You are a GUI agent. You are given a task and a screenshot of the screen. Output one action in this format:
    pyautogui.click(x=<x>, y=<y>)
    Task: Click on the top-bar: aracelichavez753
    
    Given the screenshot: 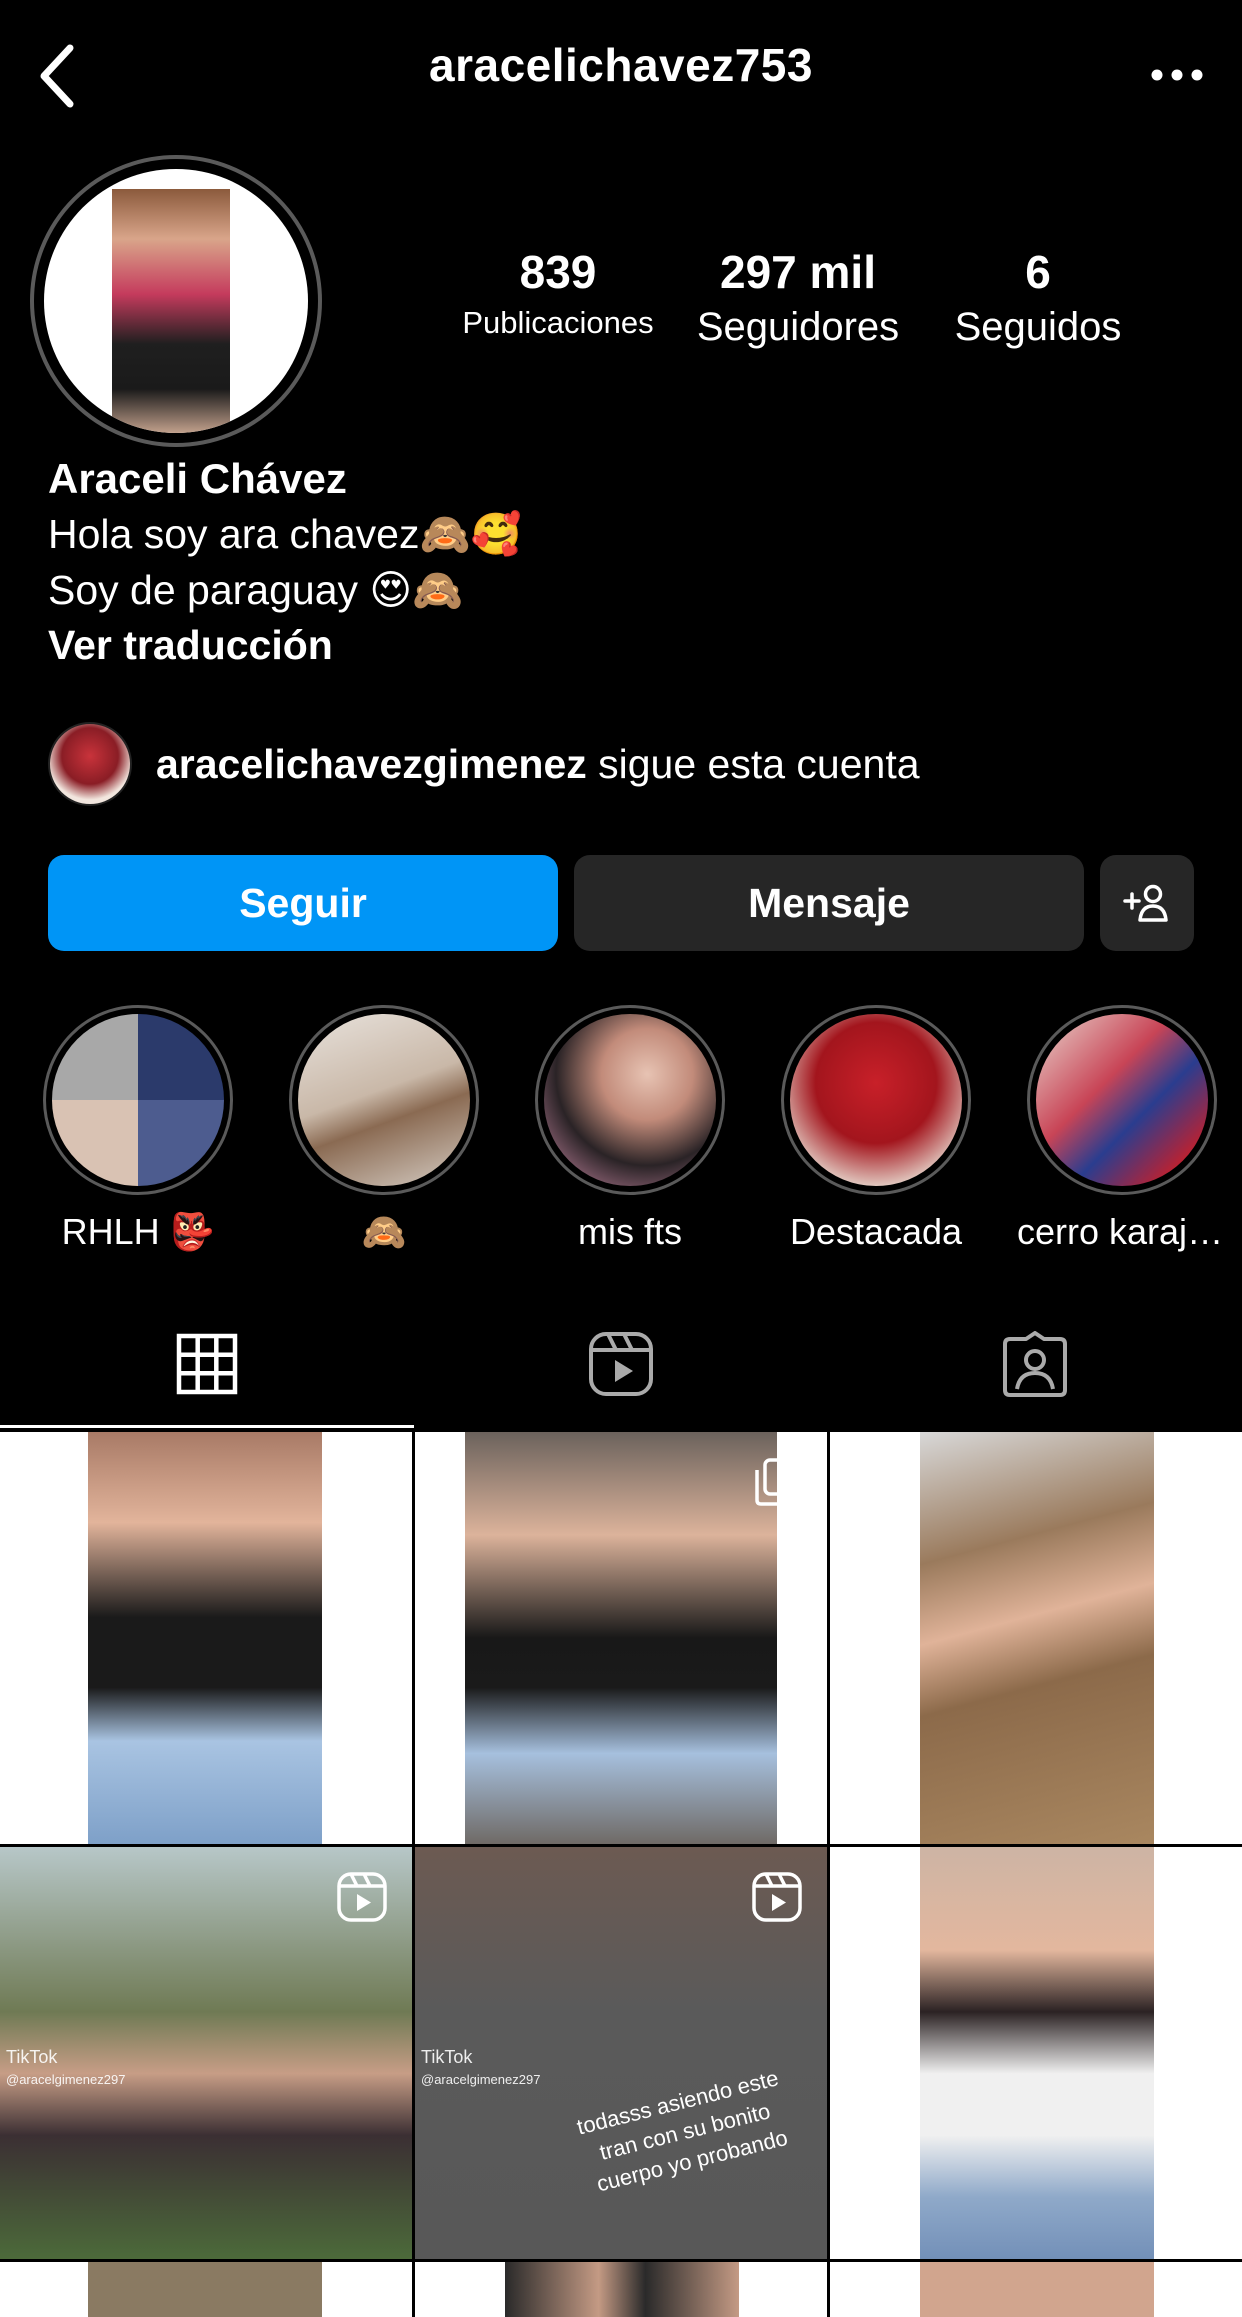 What is the action you would take?
    pyautogui.click(x=621, y=75)
    